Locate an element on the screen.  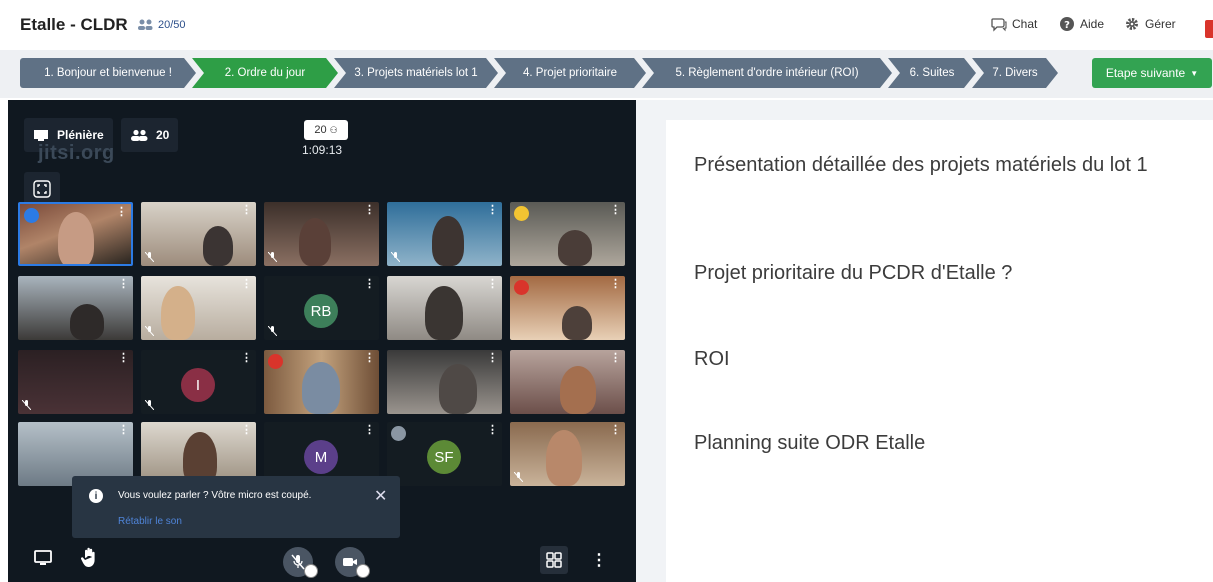
video-tile: I ⋮ is located at coordinates (198, 382).